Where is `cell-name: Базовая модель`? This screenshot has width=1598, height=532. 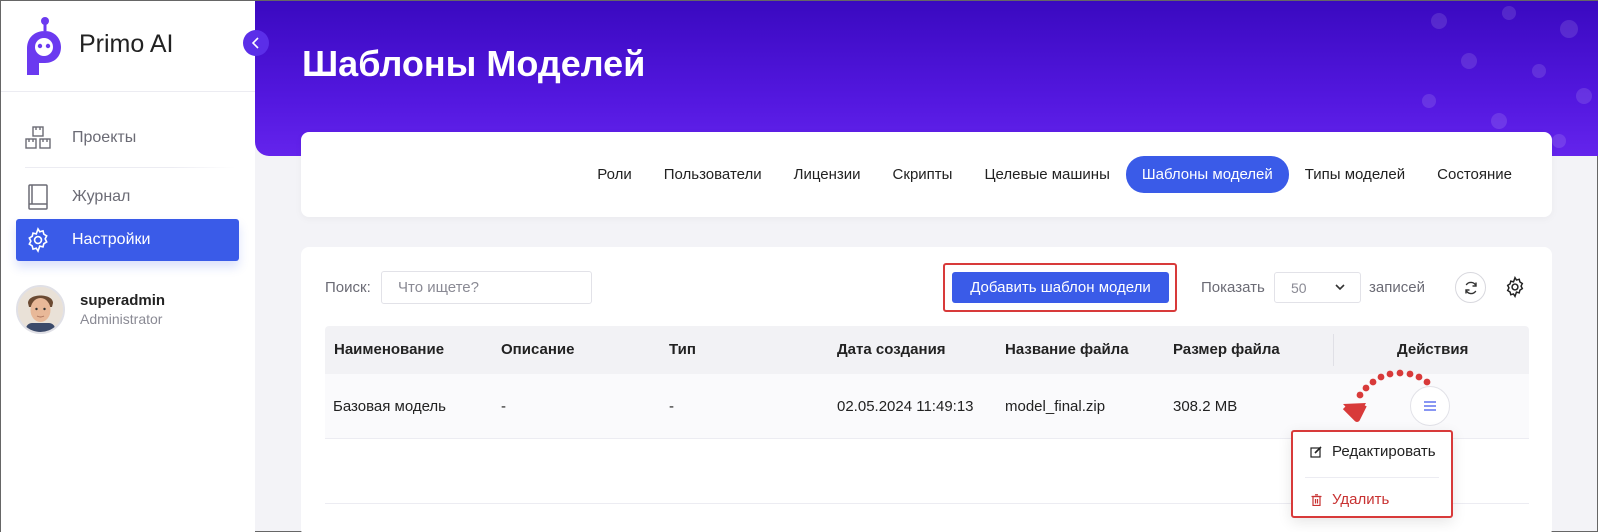
cell-name: Базовая модель is located at coordinates (389, 406).